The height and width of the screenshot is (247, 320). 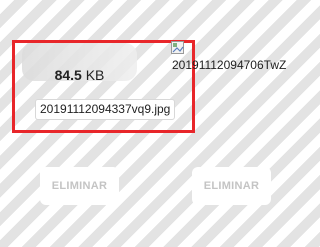 I want to click on file-size-badge: 84.5 KB, so click(x=79, y=63).